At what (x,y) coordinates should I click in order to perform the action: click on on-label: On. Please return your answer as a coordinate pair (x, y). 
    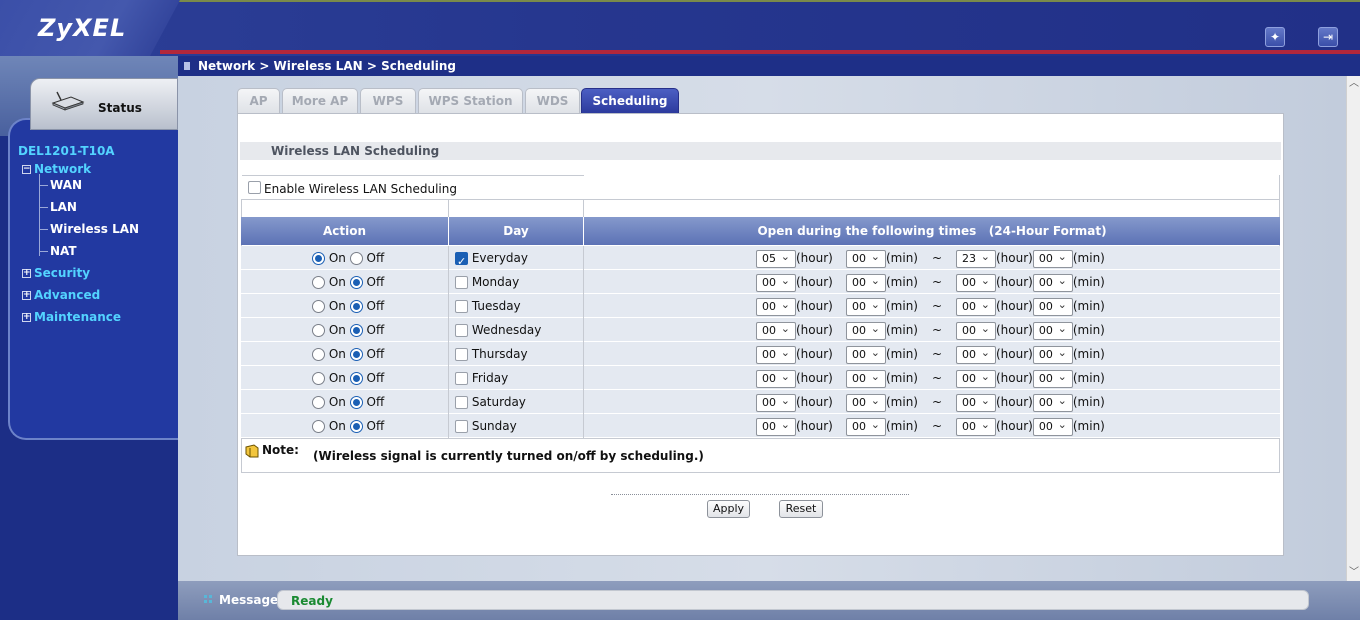
    Looking at the image, I should click on (337, 282).